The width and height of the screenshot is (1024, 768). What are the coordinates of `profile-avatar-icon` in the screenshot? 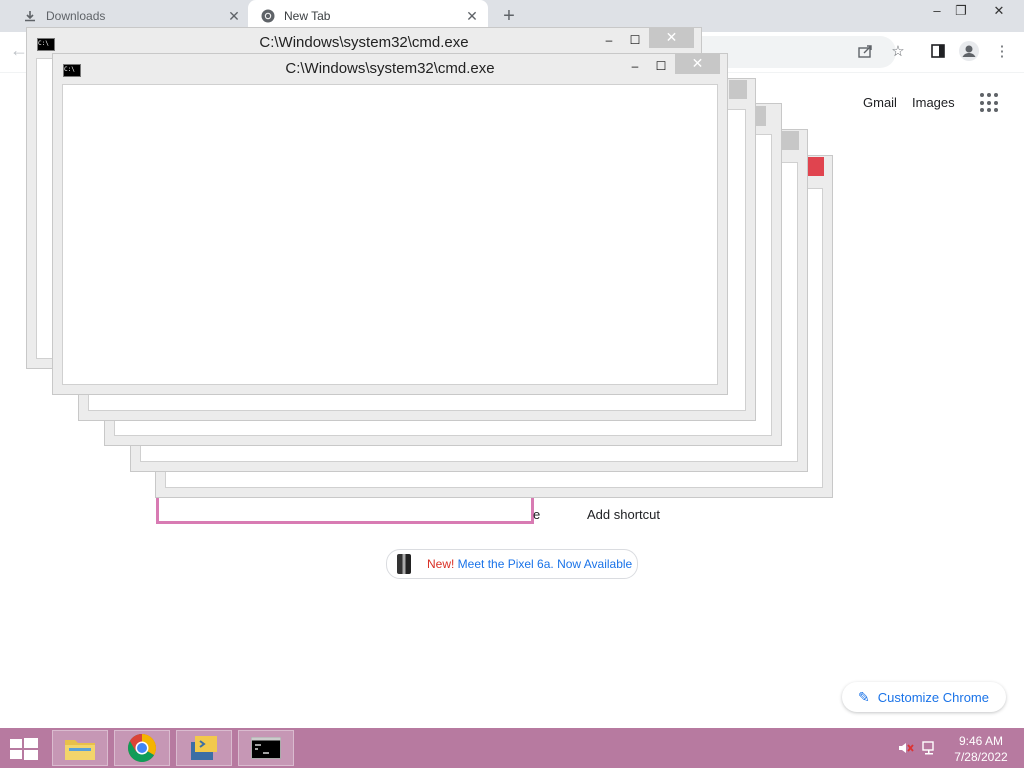 It's located at (969, 51).